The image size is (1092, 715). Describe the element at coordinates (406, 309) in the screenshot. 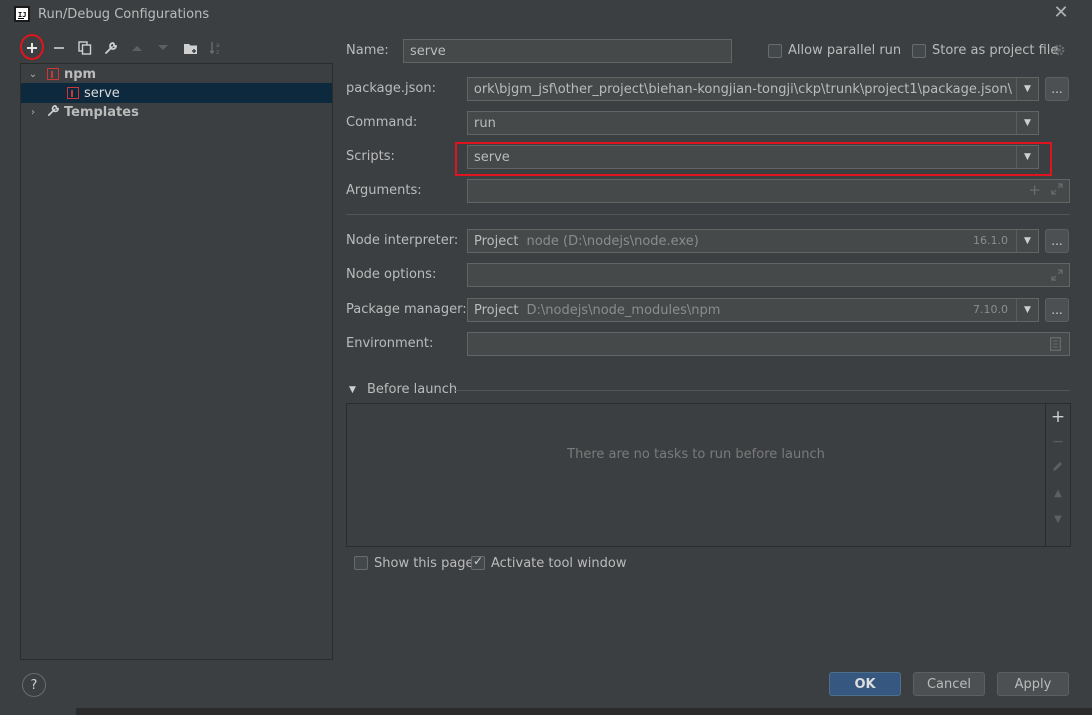

I see `package-manager-label: Package manager:` at that location.